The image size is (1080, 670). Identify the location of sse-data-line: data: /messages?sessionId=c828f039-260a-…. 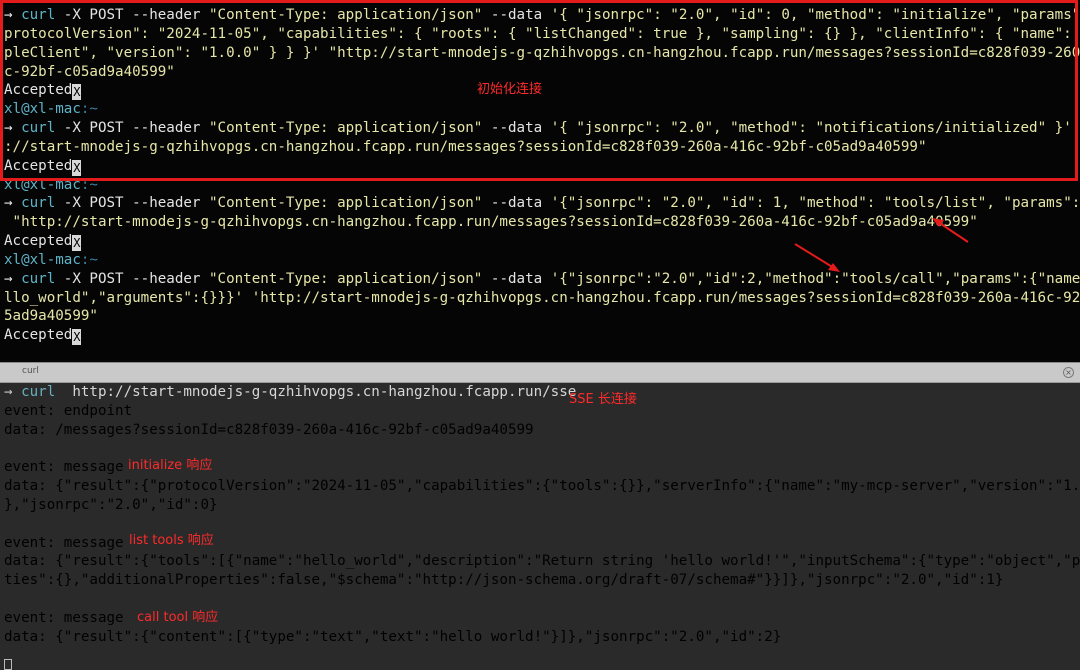
(269, 430).